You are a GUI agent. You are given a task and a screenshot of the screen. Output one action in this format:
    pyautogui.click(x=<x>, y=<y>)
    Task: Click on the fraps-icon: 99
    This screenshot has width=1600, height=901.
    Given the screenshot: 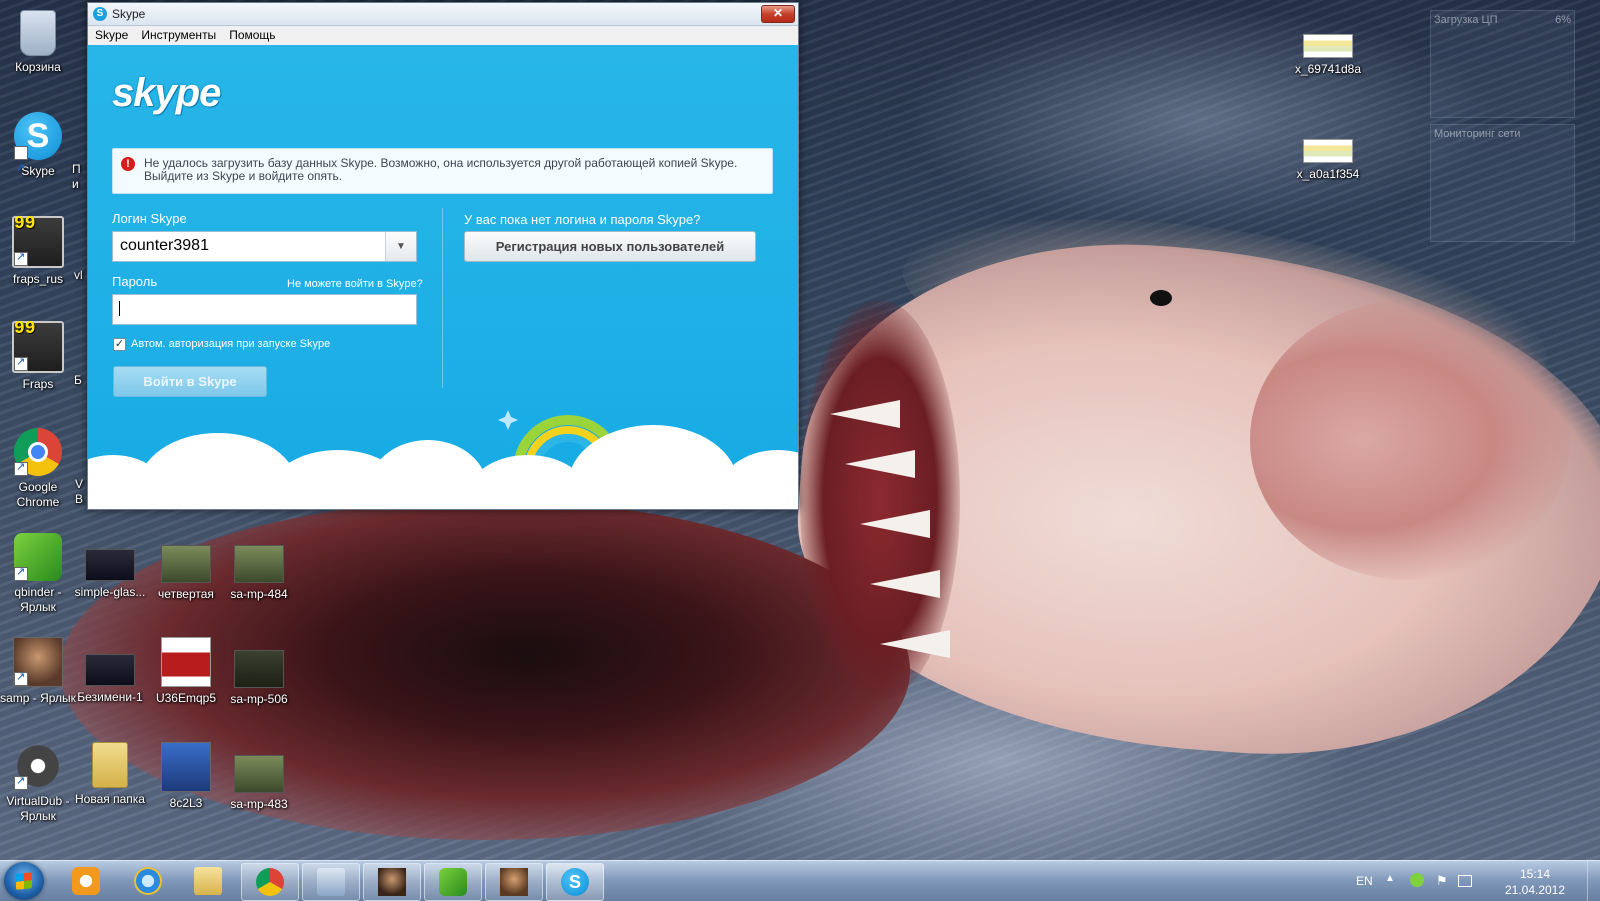 What is the action you would take?
    pyautogui.click(x=38, y=241)
    